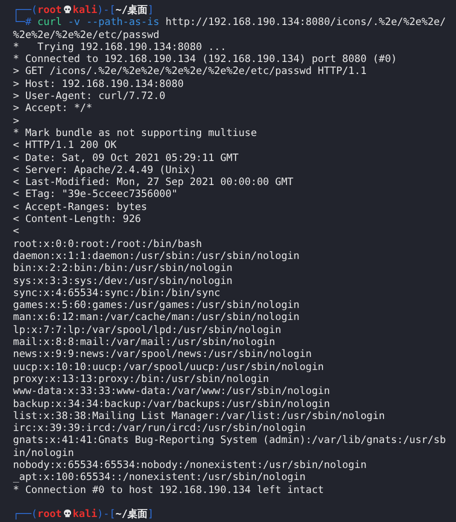 This screenshot has width=456, height=522. Describe the element at coordinates (157, 306) in the screenshot. I see `output-line: games:x:5:60:games:/usr/games:/usr/sbin/nologin` at that location.